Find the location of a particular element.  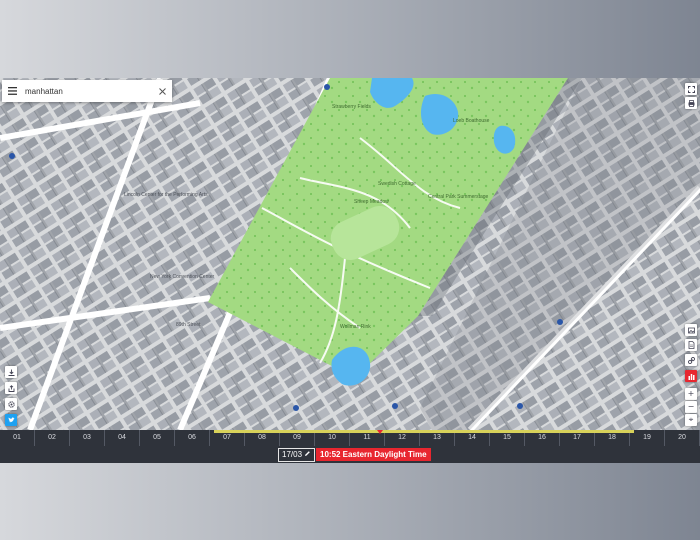

gallery-icon is located at coordinates (691, 330).